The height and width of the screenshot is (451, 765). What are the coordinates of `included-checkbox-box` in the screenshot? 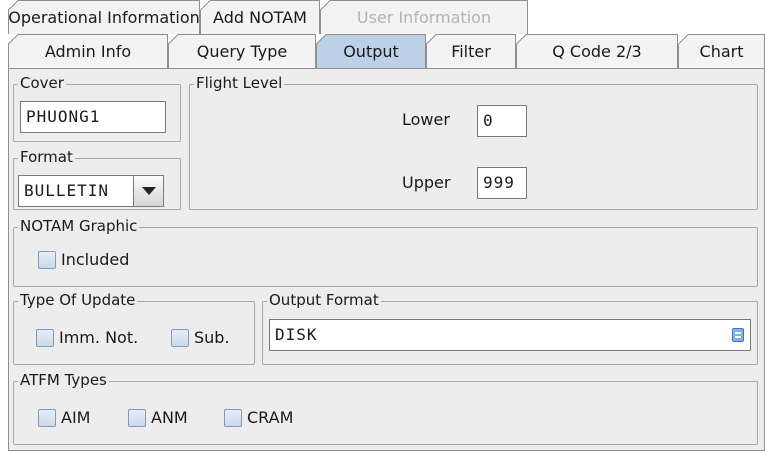 It's located at (47, 259).